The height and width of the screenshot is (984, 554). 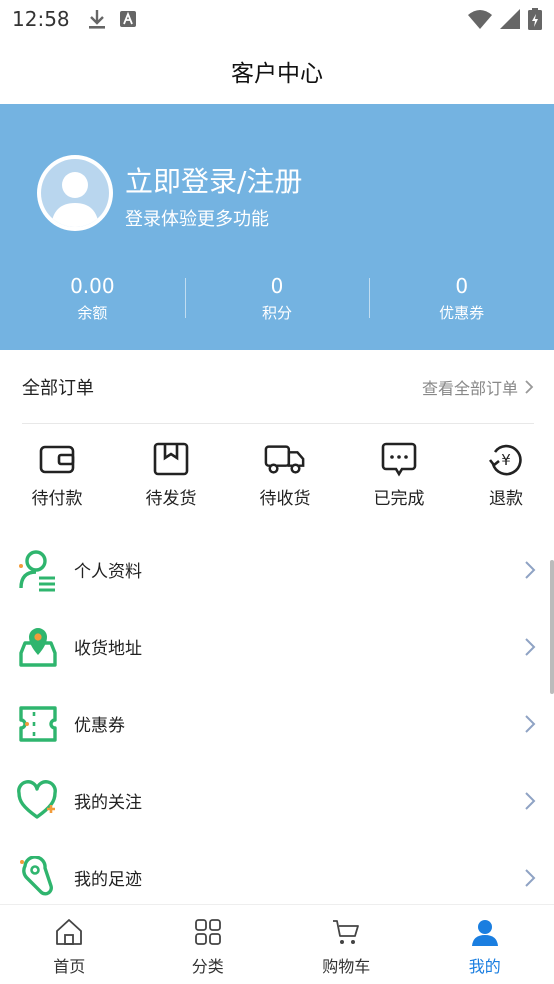 What do you see at coordinates (277, 313) in the screenshot?
I see `stat-label: 积分` at bounding box center [277, 313].